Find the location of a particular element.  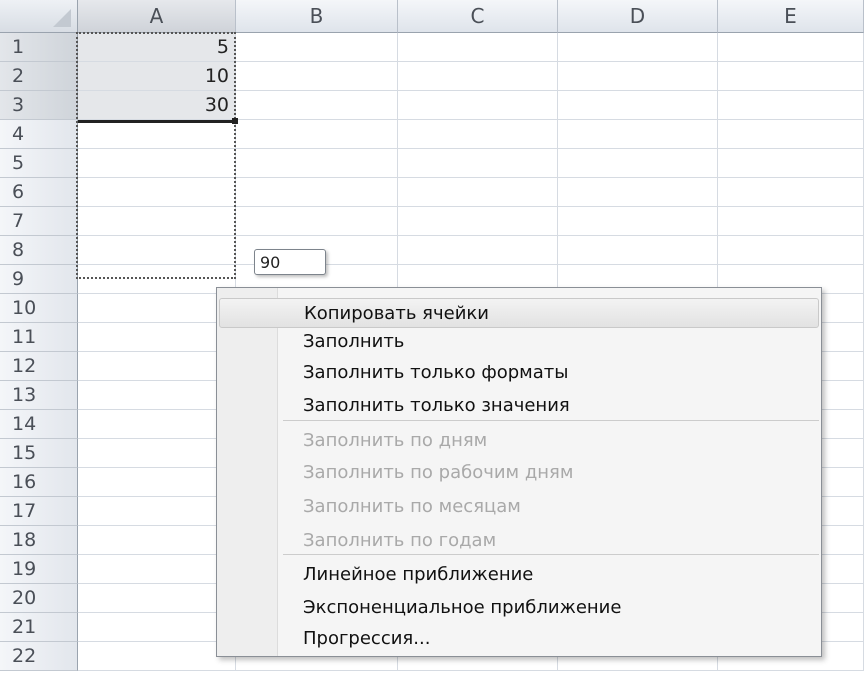

cell-a22 is located at coordinates (157, 656).